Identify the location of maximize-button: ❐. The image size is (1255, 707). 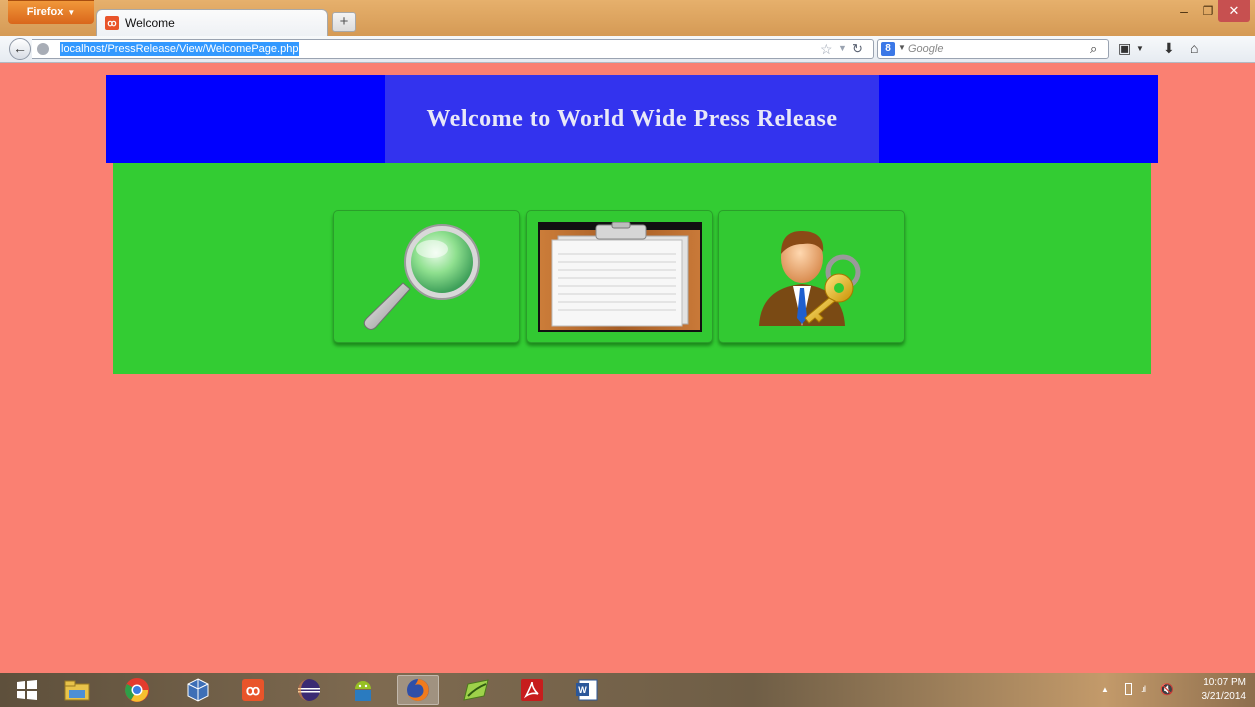
(1208, 11).